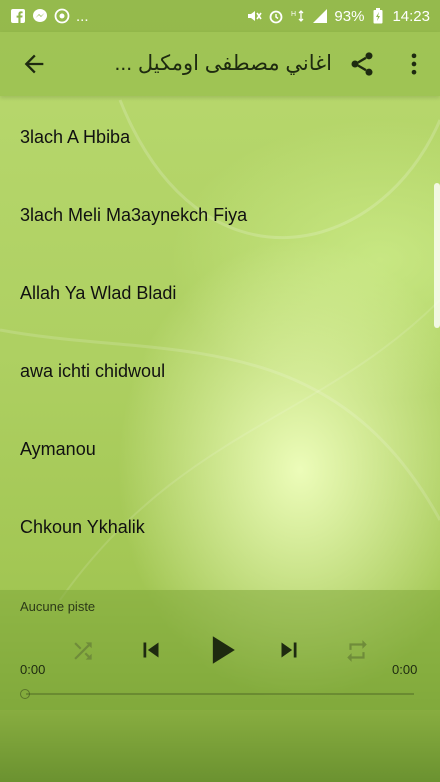 This screenshot has height=782, width=440. What do you see at coordinates (151, 652) in the screenshot?
I see `skip-previous-icon` at bounding box center [151, 652].